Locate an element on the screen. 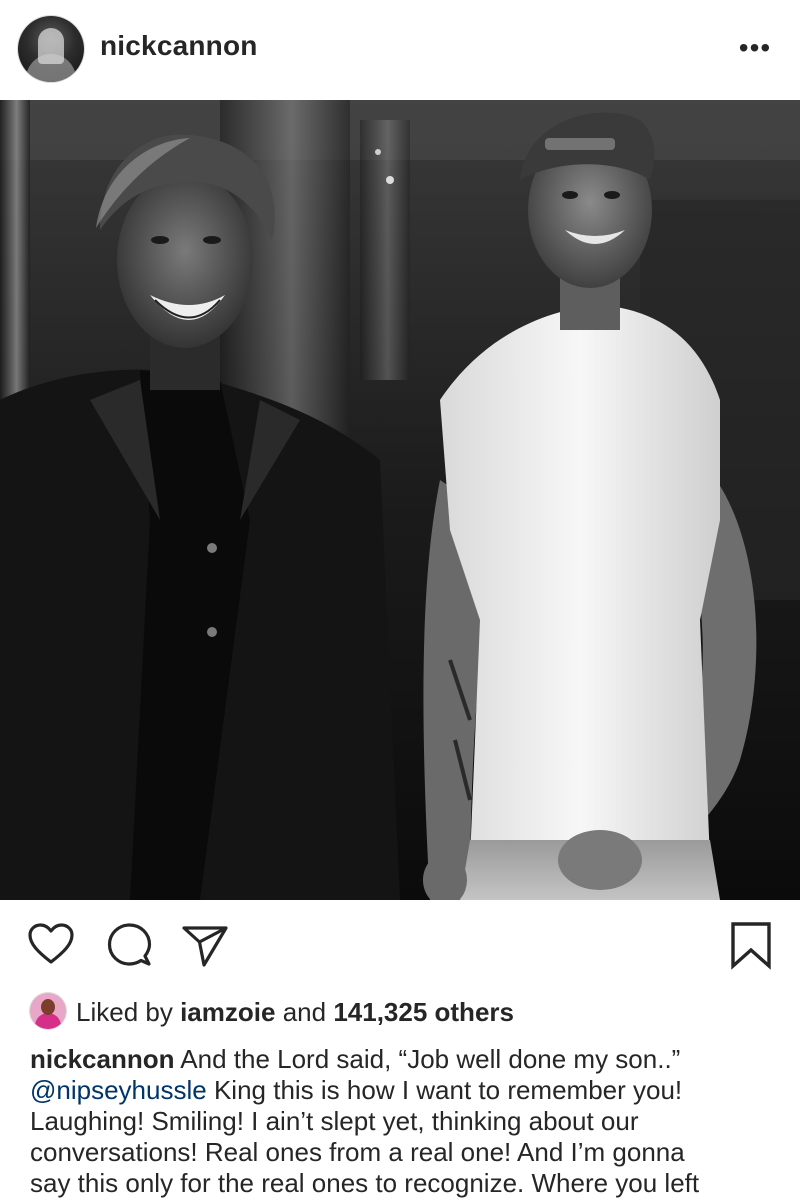 The width and height of the screenshot is (800, 1200). post-header: nickcannon ••• is located at coordinates (400, 50).